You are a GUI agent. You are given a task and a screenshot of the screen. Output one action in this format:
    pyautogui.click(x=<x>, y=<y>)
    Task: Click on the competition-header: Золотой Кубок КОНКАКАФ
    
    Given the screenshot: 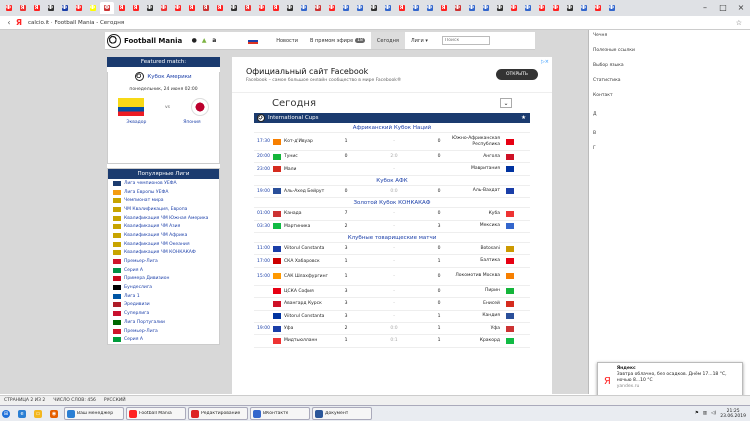 What is the action you would take?
    pyautogui.click(x=392, y=203)
    